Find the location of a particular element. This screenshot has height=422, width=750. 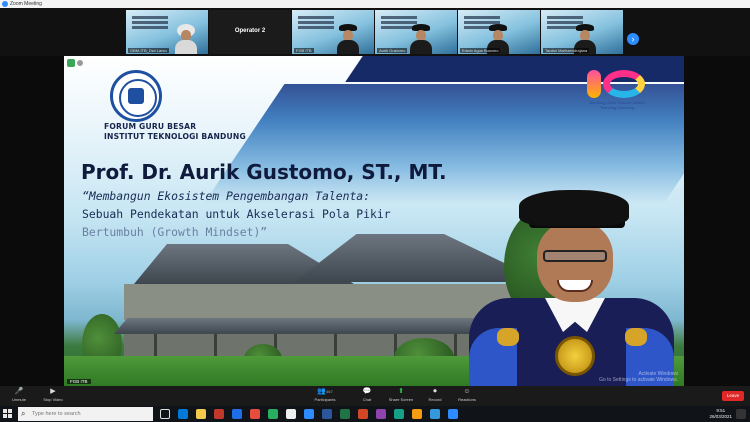

unmute-label: Unmute is located at coordinates (18, 399).